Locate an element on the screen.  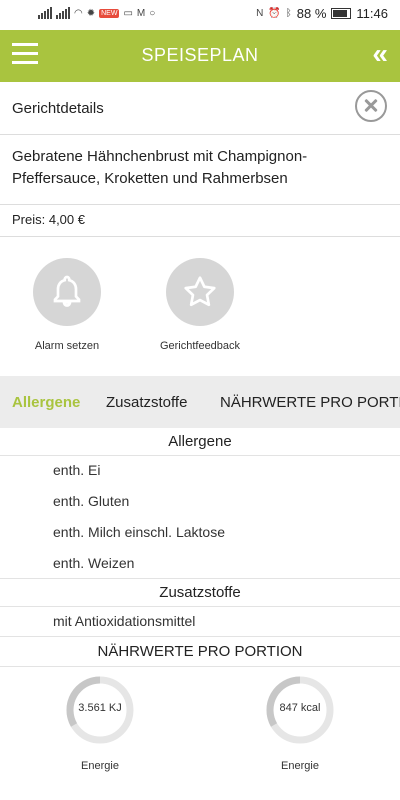
double-chevron-left-icon: « is located at coordinates (380, 54).